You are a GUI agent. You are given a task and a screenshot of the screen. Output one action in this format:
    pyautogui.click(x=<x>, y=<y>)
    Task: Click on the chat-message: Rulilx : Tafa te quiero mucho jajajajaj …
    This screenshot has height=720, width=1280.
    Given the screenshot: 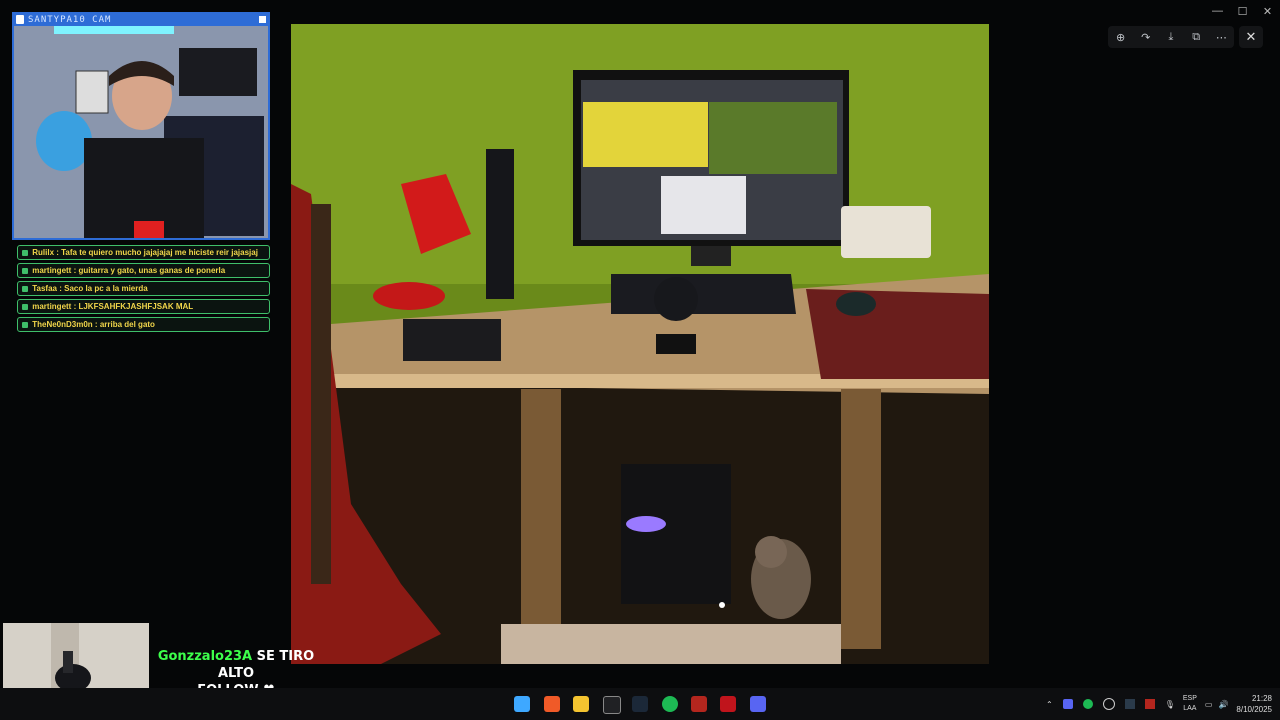 What is the action you would take?
    pyautogui.click(x=143, y=252)
    